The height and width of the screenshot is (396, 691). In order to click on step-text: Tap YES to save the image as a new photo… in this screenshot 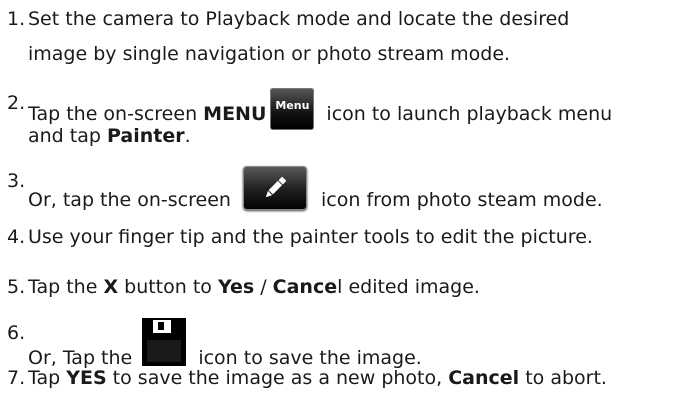, I will do `click(317, 378)`.